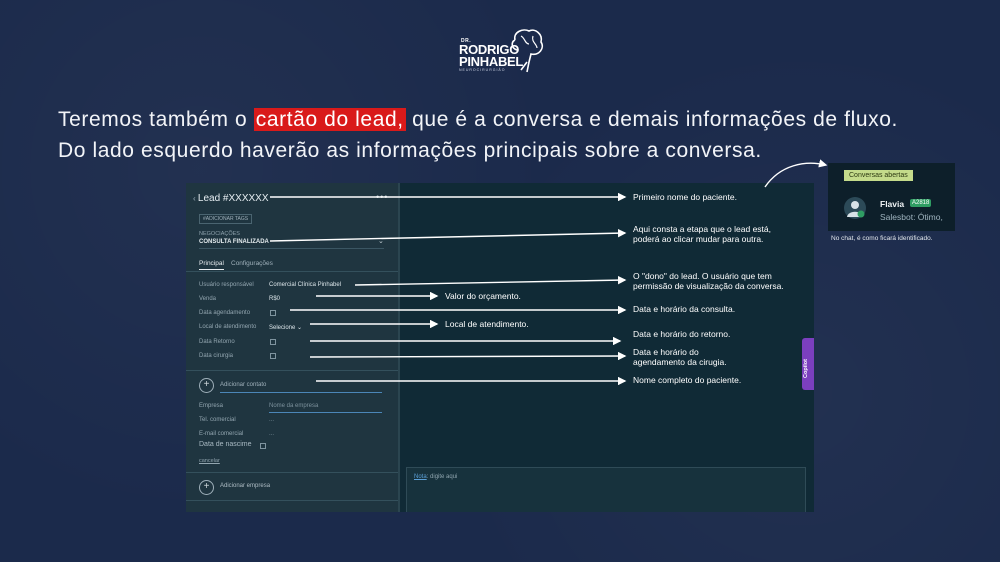 Image resolution: width=1000 pixels, height=562 pixels. Describe the element at coordinates (208, 299) in the screenshot. I see `field-label: Venda` at that location.